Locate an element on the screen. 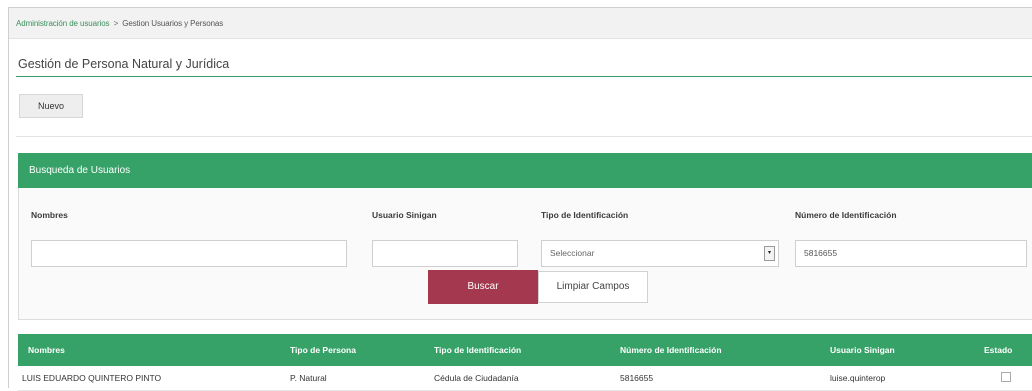 The height and width of the screenshot is (391, 1032). estado-checkbox is located at coordinates (1006, 377).